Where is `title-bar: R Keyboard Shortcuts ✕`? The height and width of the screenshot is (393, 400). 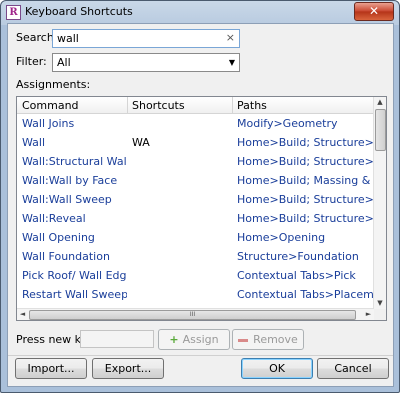
title-bar: R Keyboard Shortcuts ✕ is located at coordinates (200, 12).